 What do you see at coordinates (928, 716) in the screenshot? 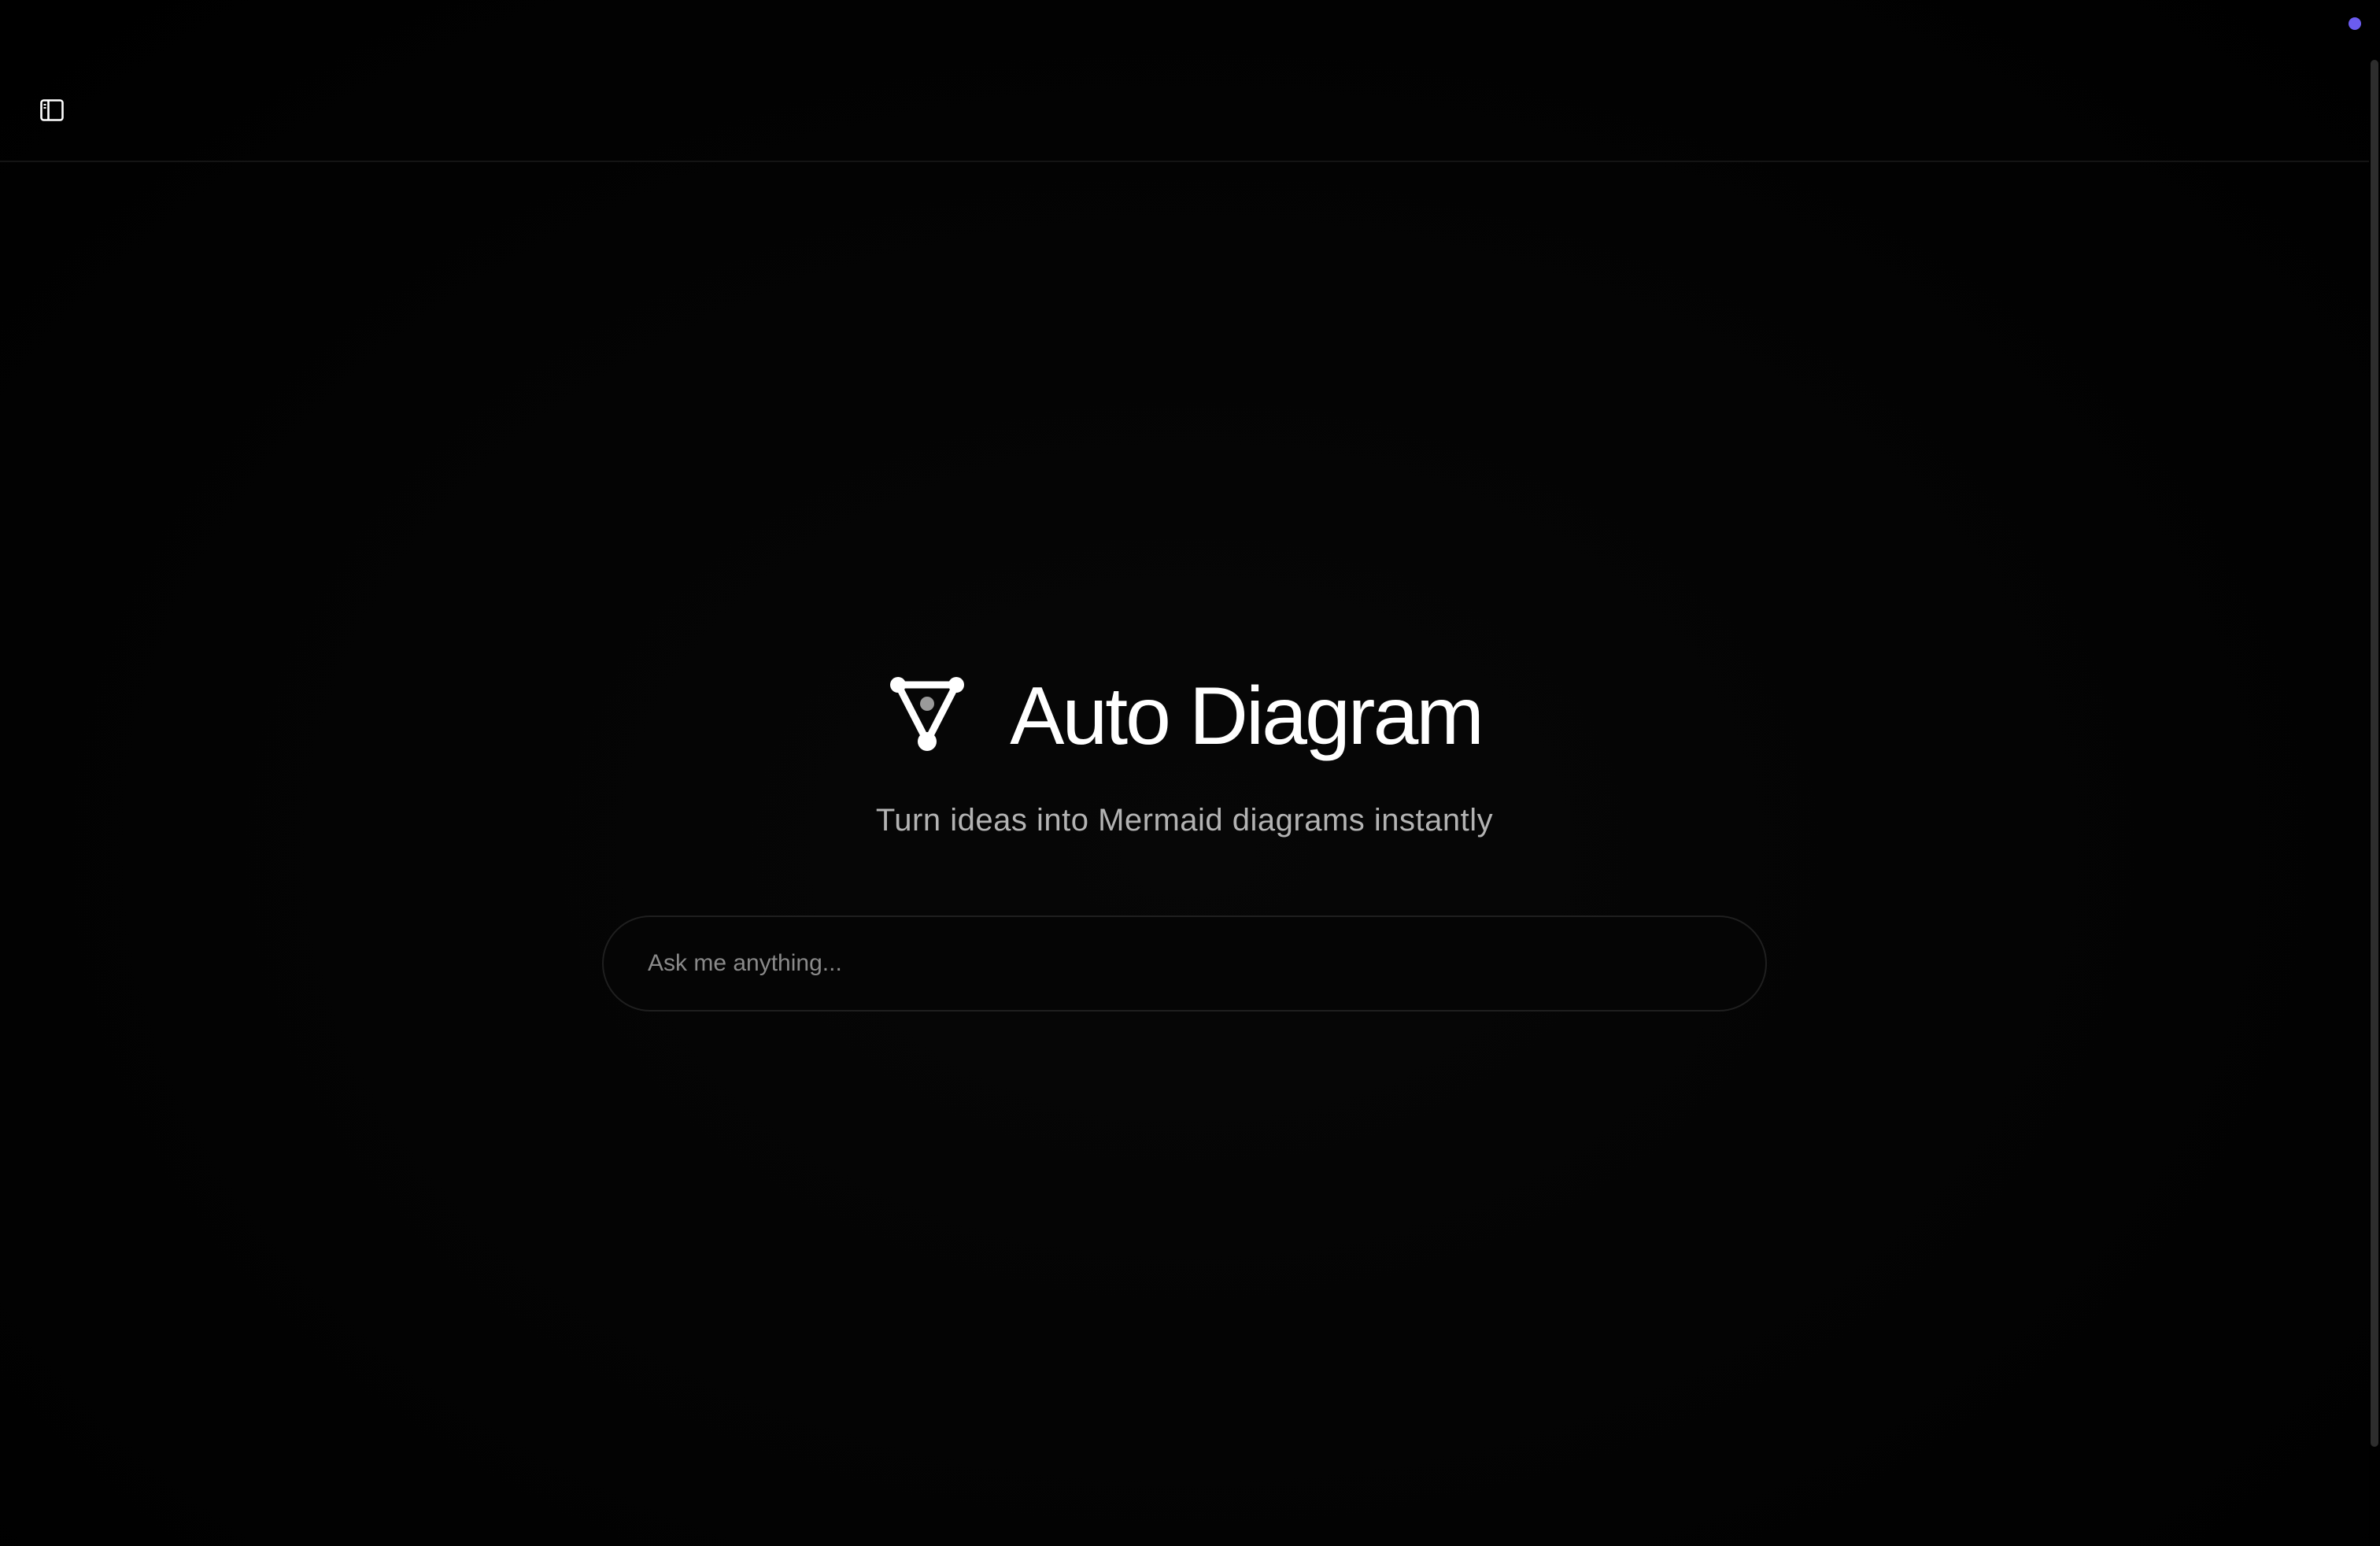
I see `triangle-nodes-logo-icon` at bounding box center [928, 716].